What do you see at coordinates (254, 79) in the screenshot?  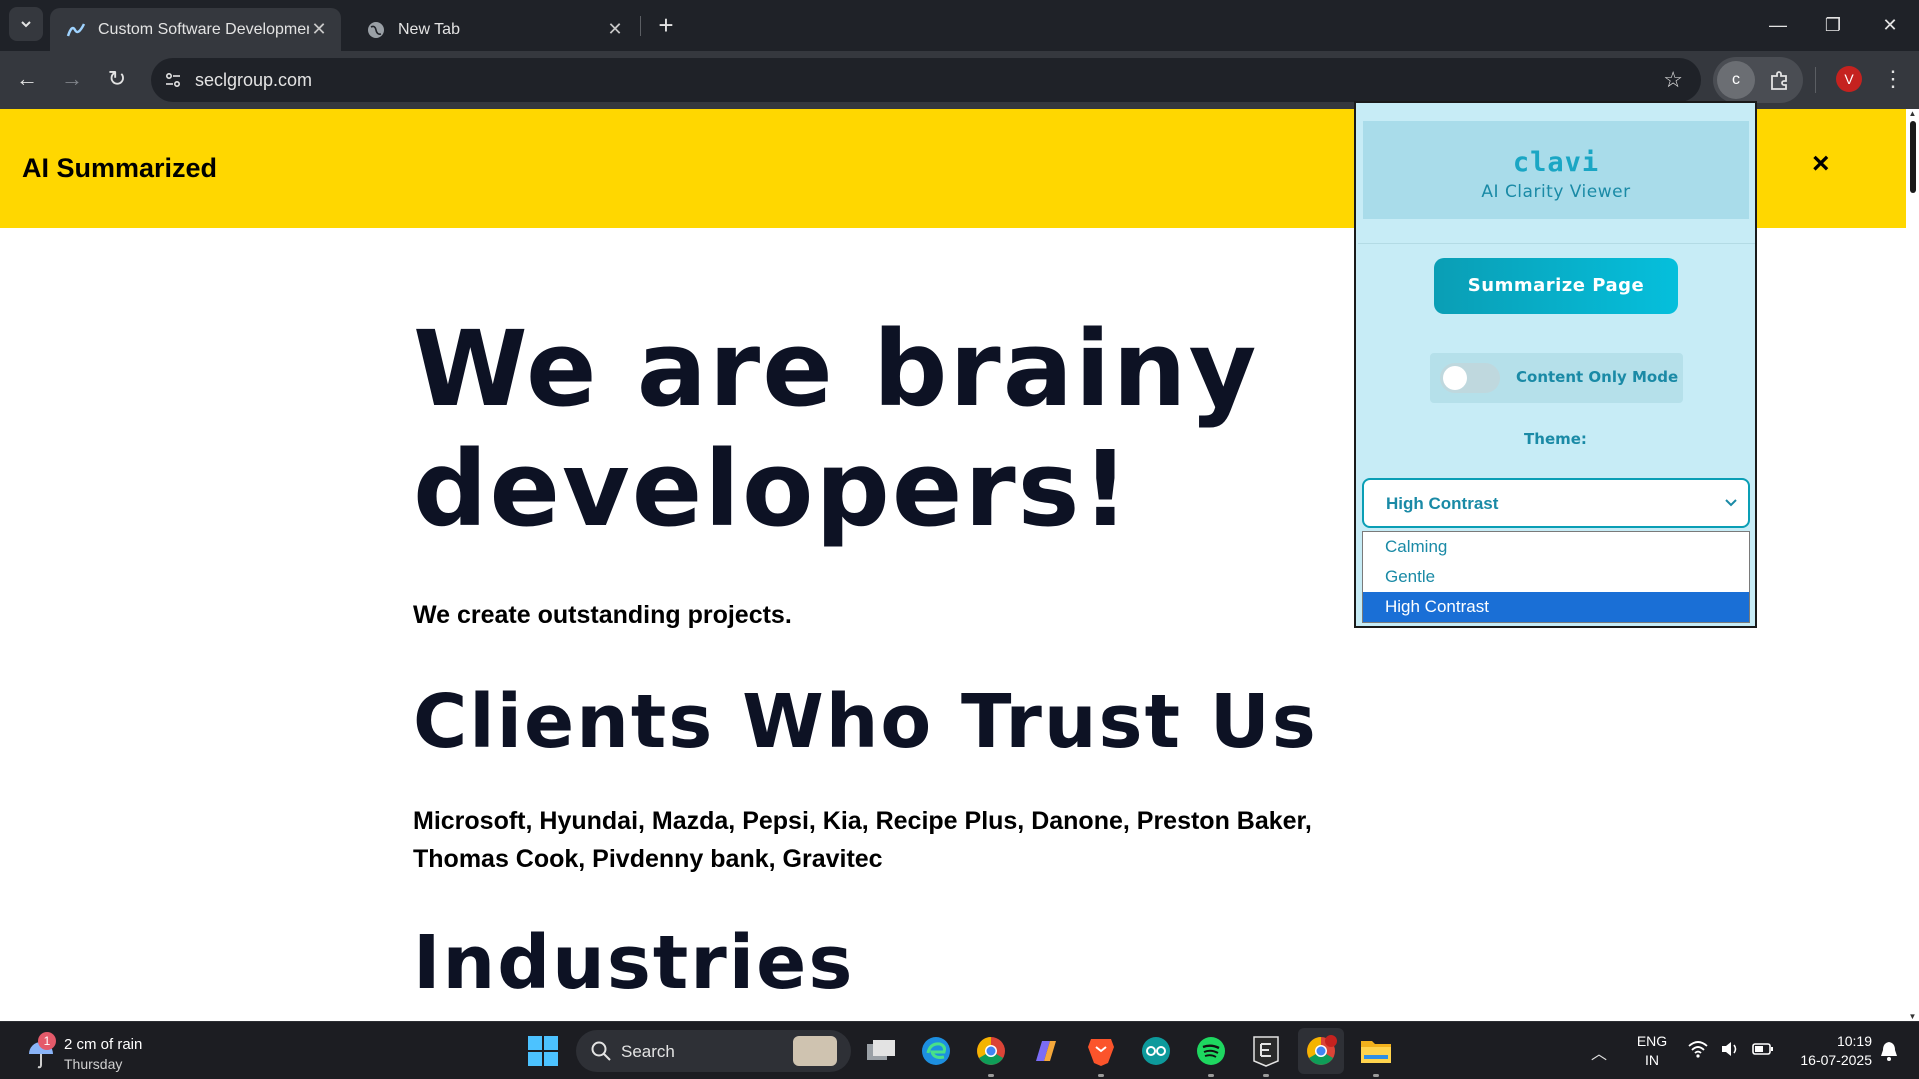 I see `url-text: seclgroup.com` at bounding box center [254, 79].